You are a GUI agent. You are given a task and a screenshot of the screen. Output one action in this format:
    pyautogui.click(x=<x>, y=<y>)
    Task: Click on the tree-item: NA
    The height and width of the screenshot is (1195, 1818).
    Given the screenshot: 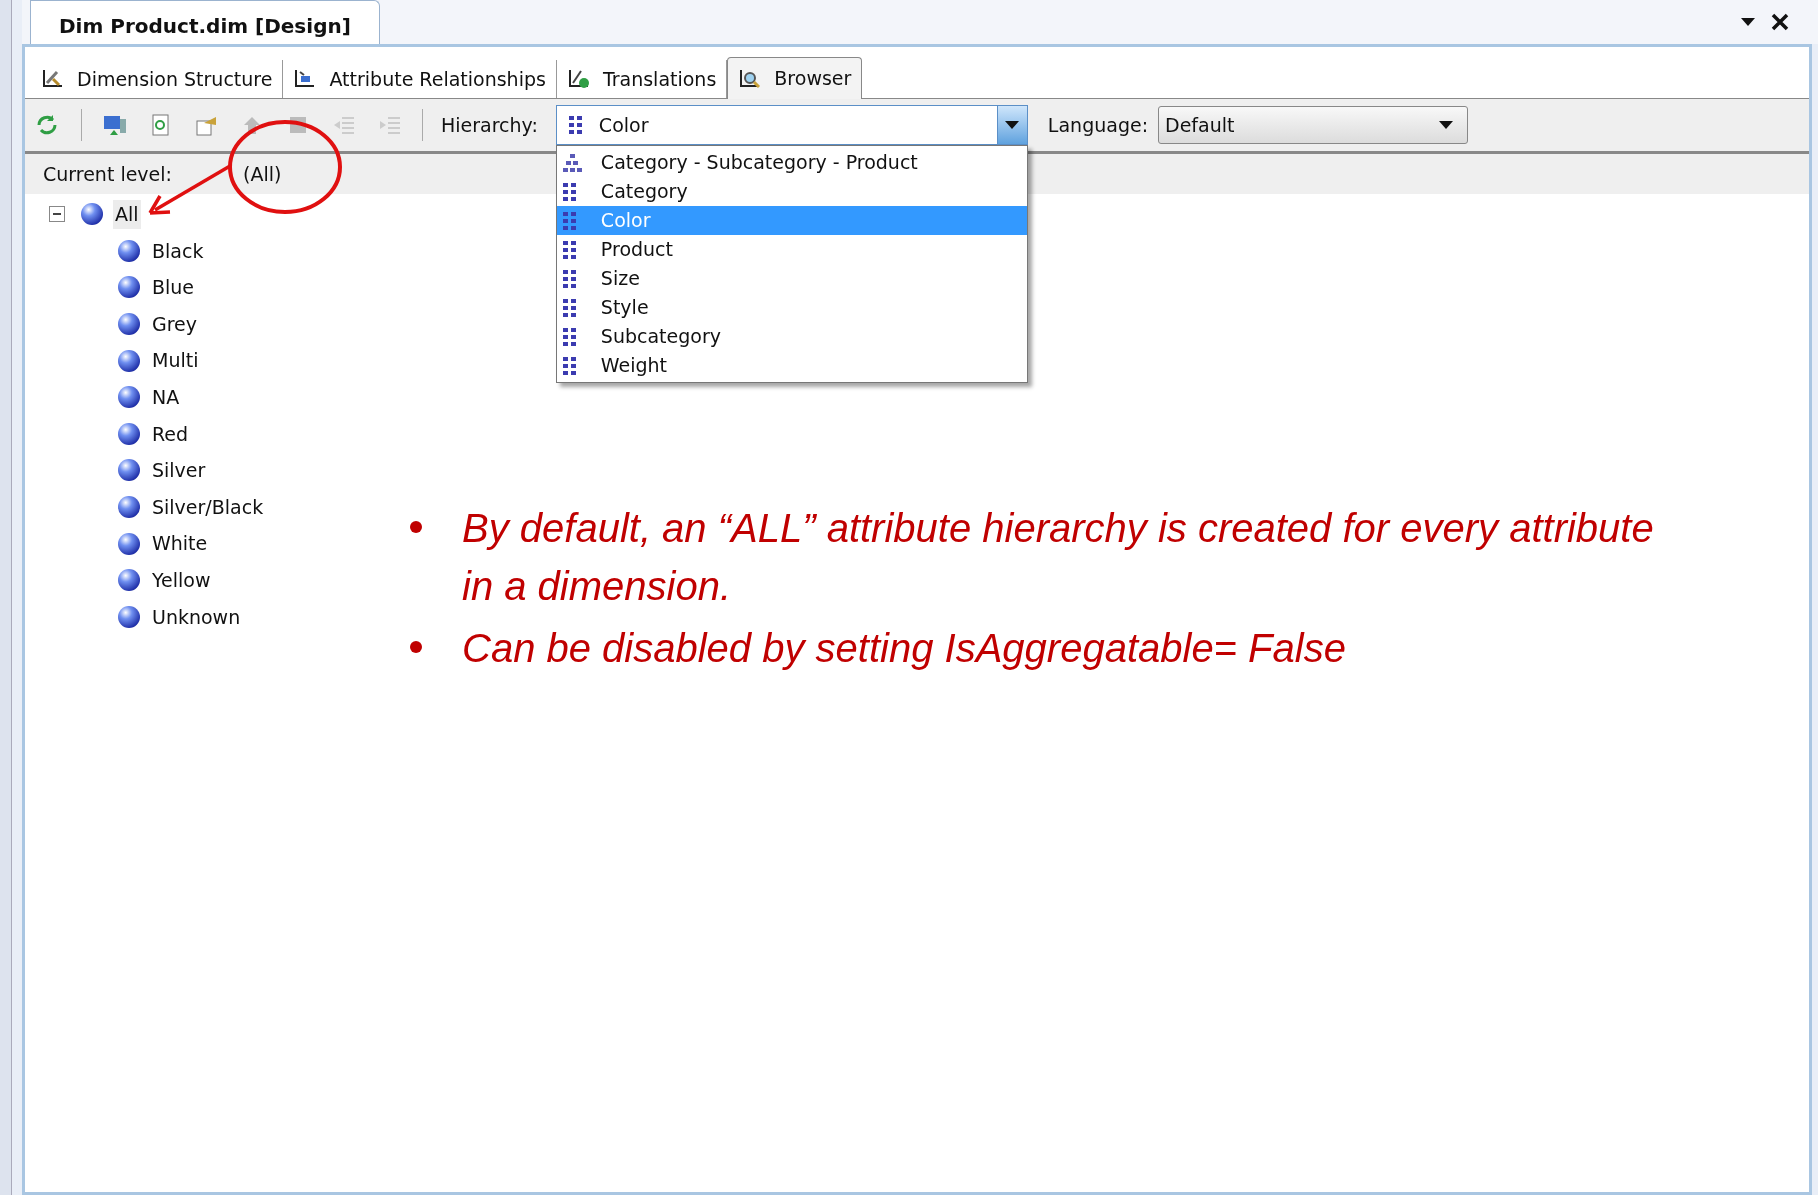 What is the action you would take?
    pyautogui.click(x=166, y=397)
    